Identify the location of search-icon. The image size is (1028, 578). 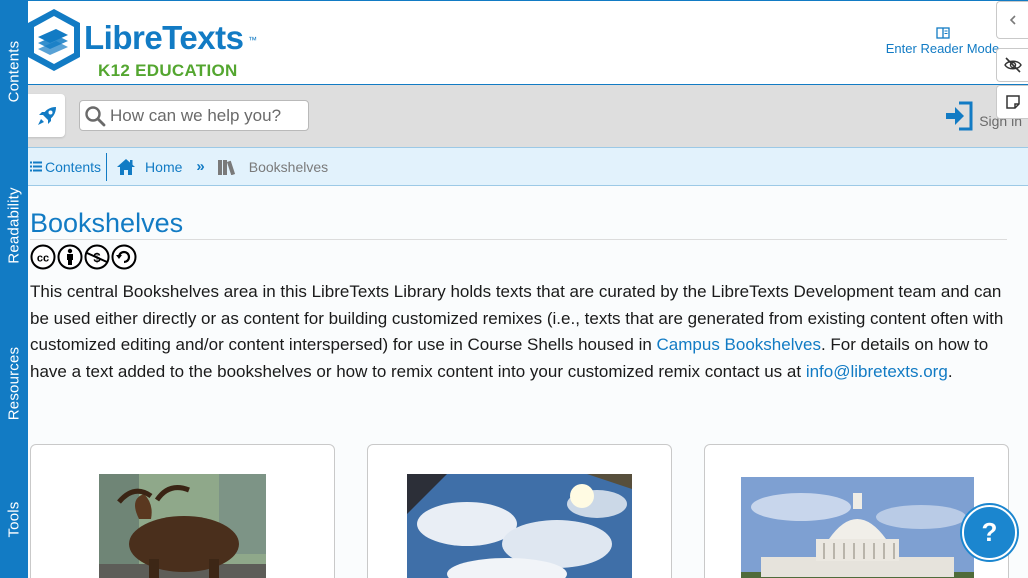
(95, 115).